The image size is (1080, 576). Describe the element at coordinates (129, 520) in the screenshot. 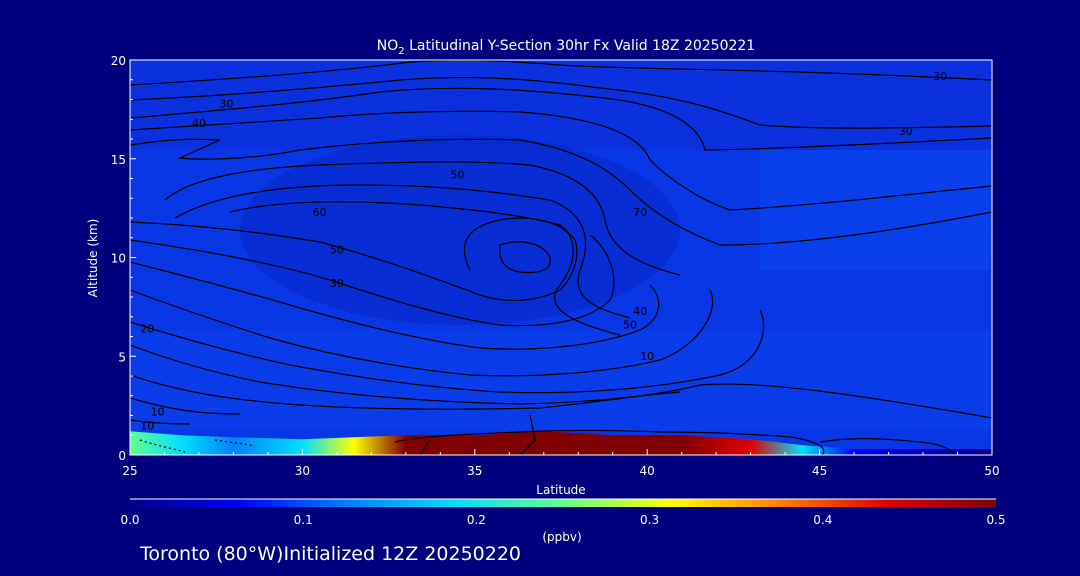

I see `colorbar-tick-label: 0.0` at that location.